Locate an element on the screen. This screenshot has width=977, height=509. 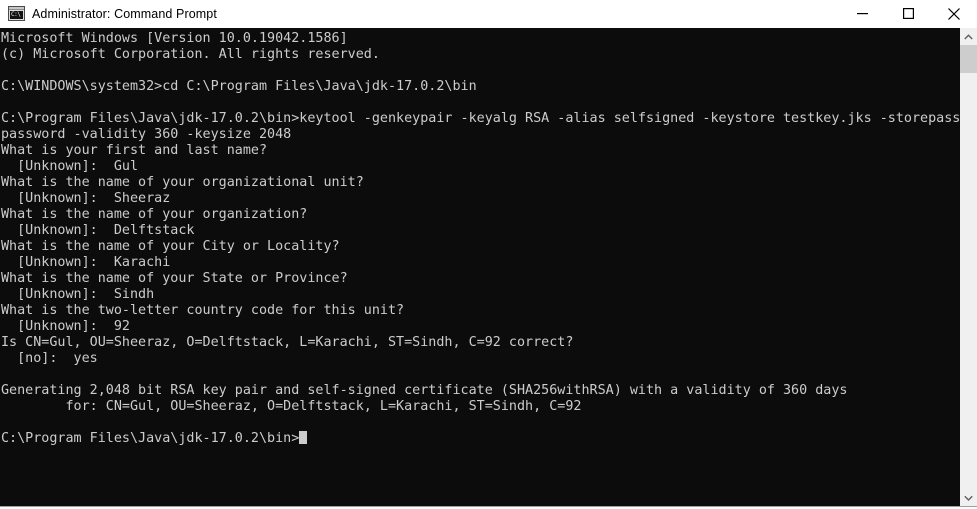
minimize-button is located at coordinates (862, 13).